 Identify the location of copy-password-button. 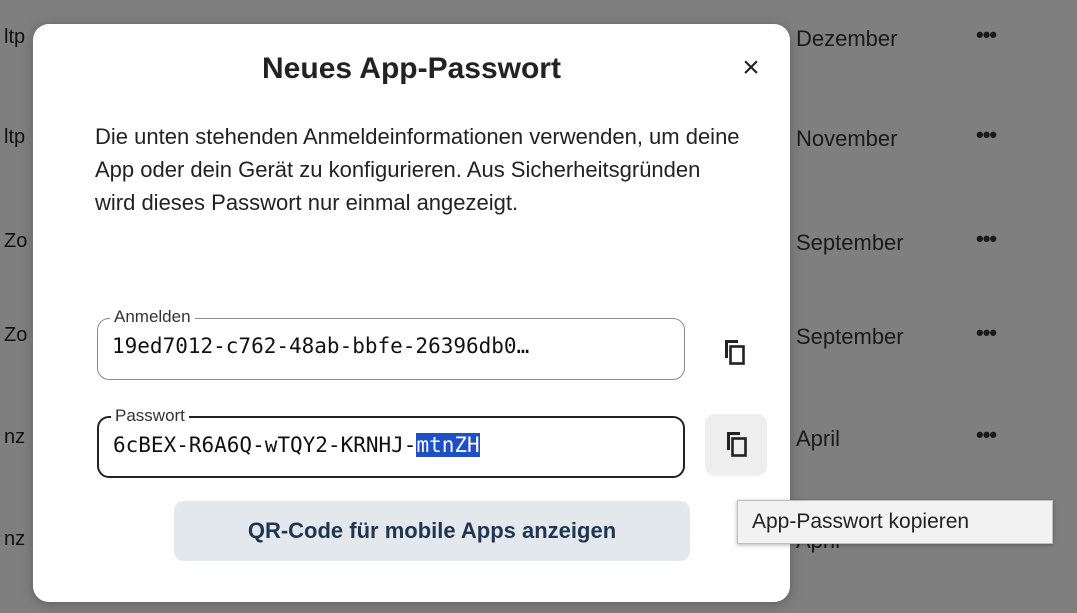
(736, 445).